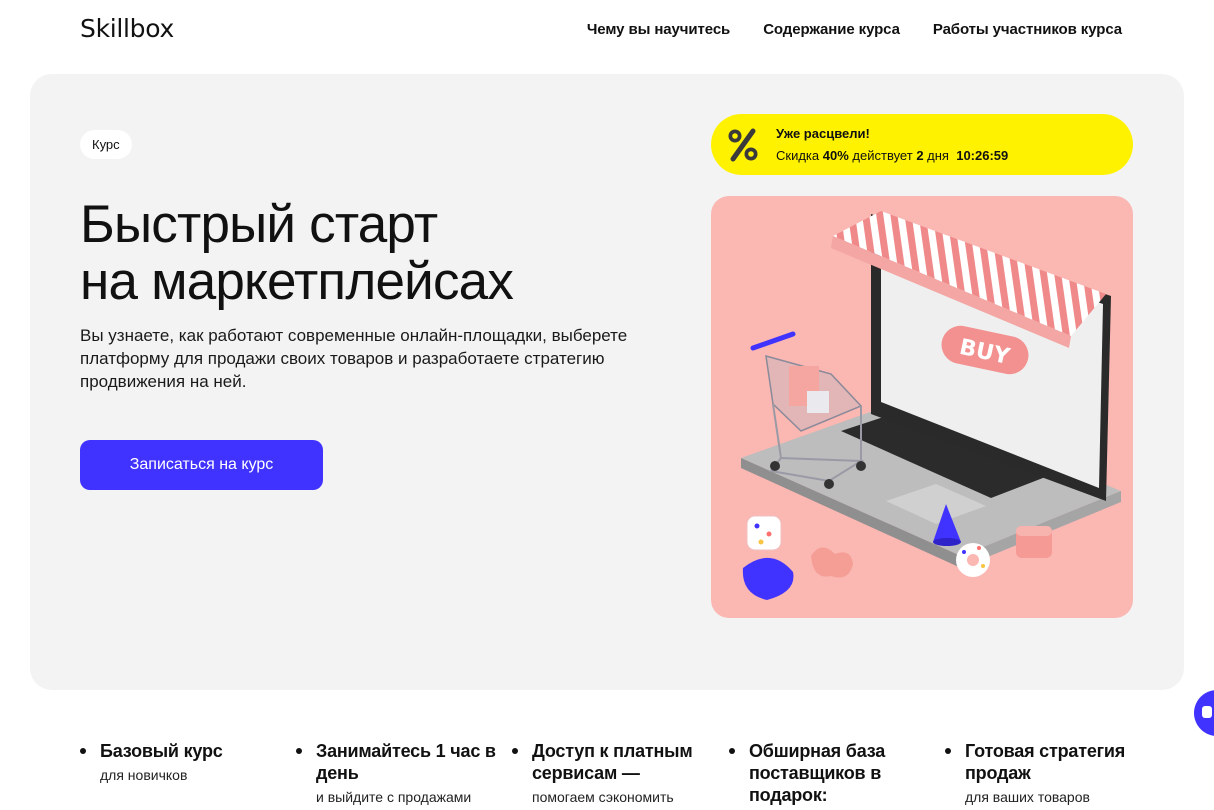 Image resolution: width=1214 pixels, height=810 pixels. I want to click on feature-title: Базовый курс, so click(161, 751).